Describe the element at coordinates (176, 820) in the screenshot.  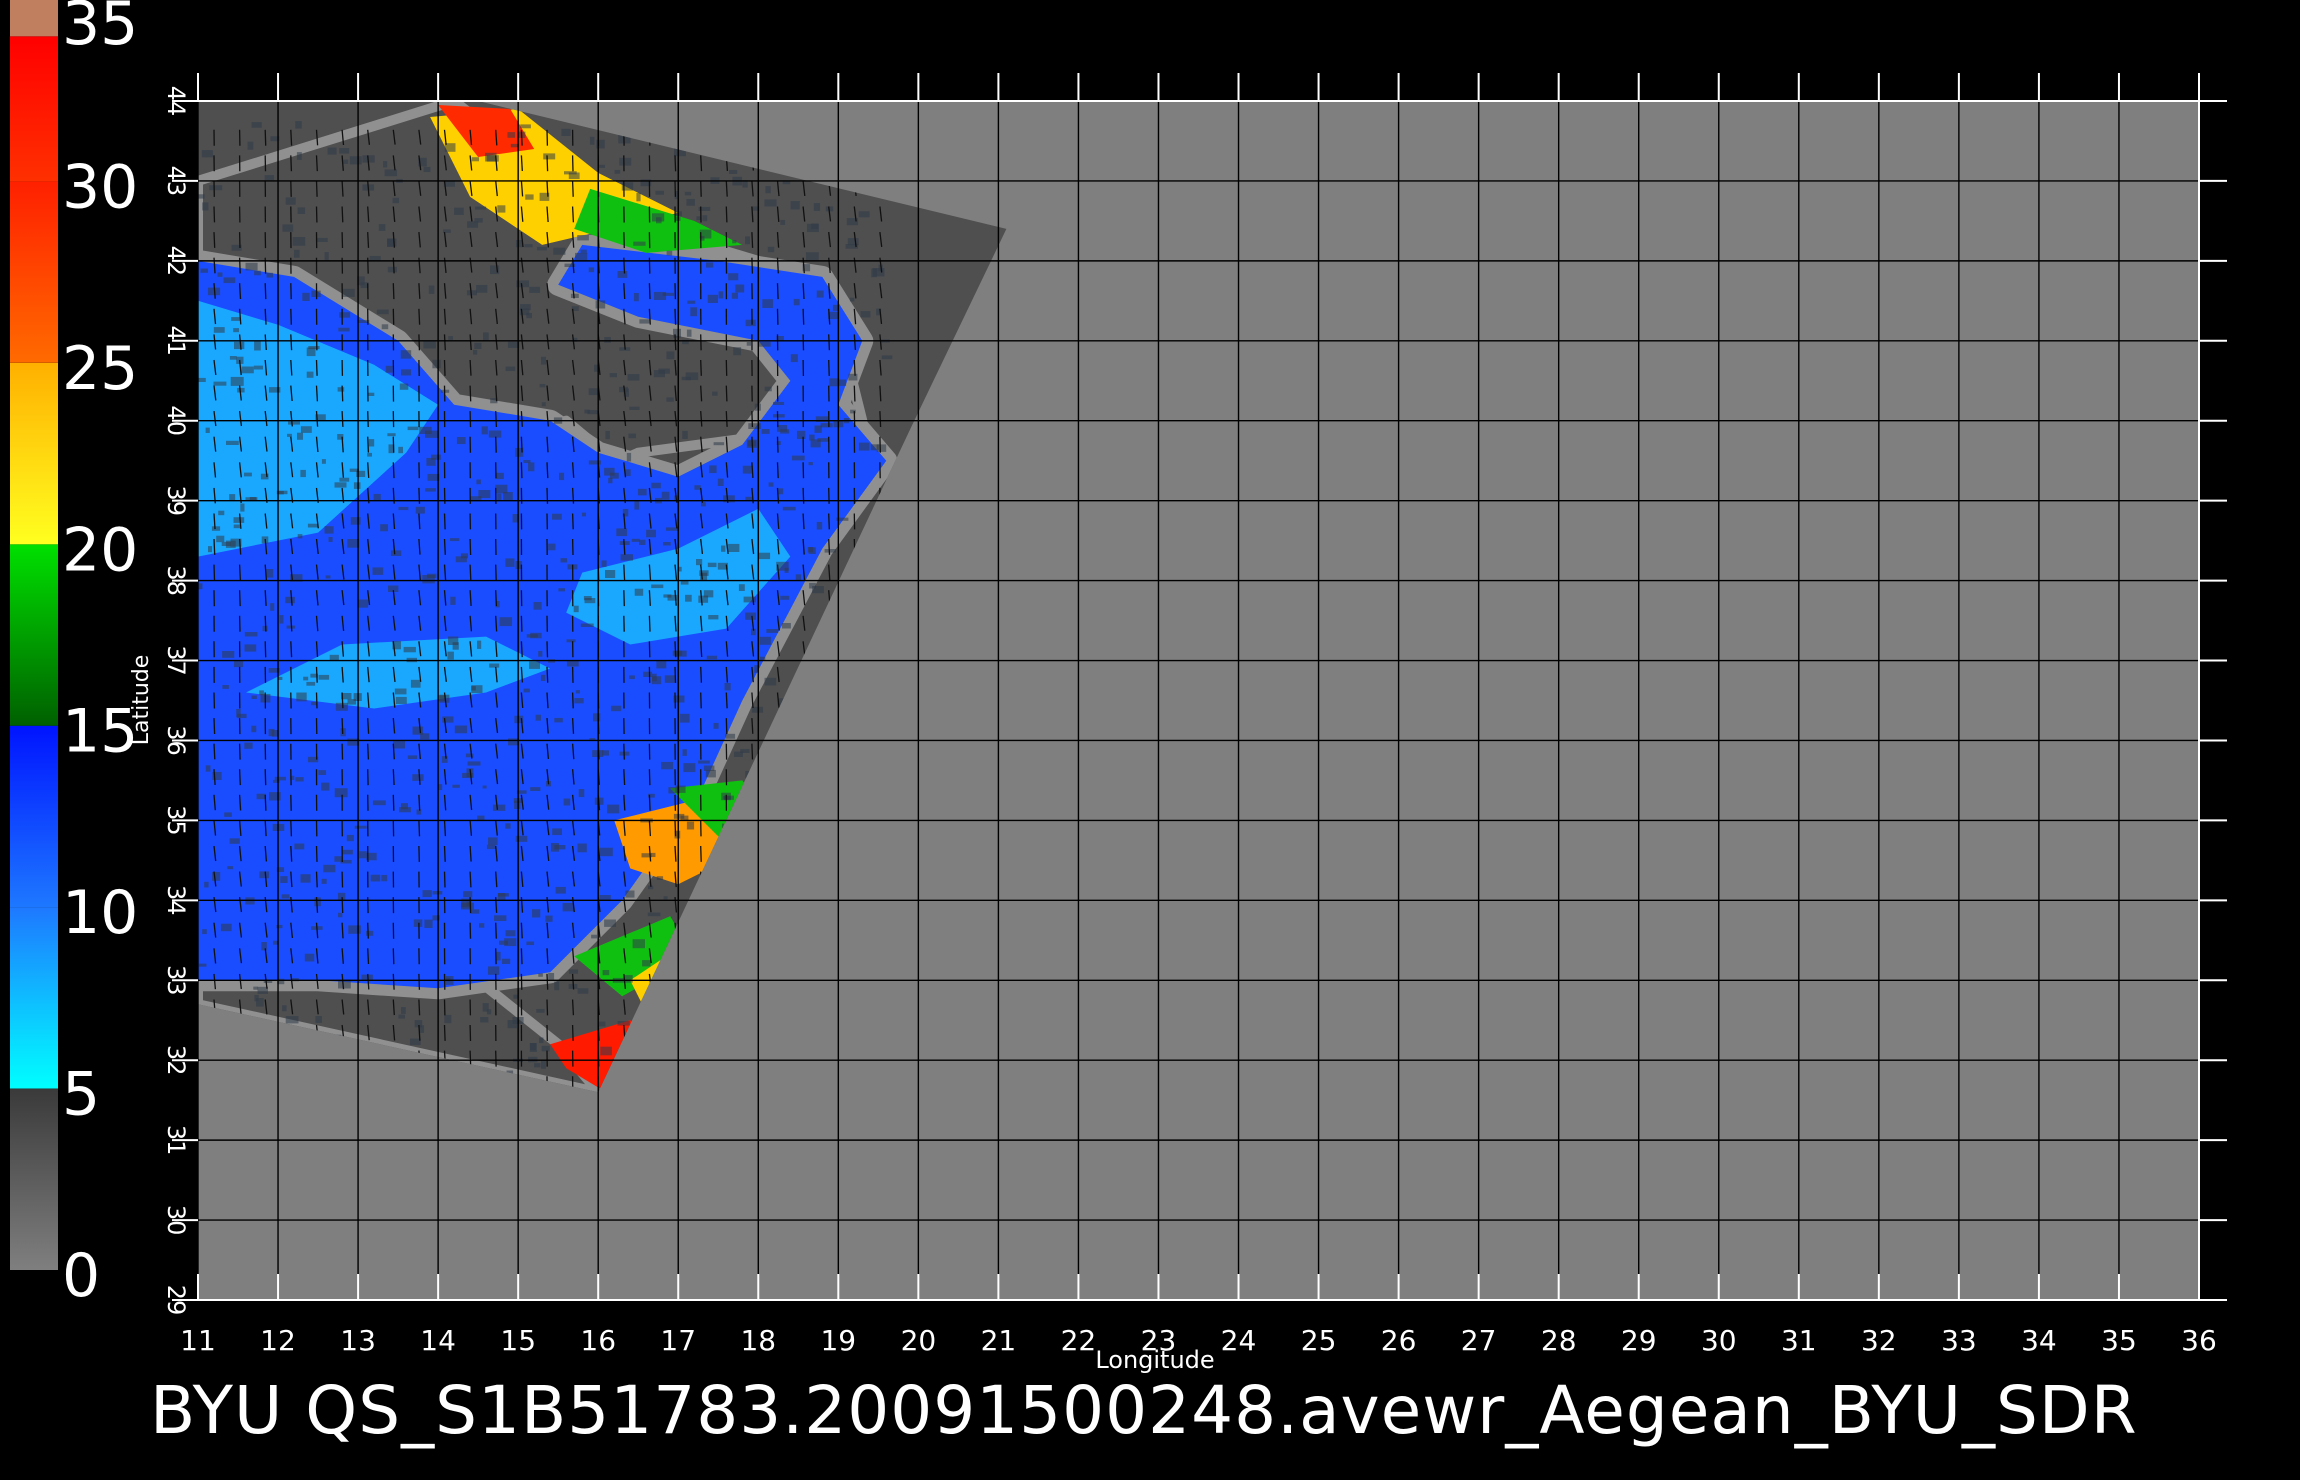
I see `y-tick-label: 35` at that location.